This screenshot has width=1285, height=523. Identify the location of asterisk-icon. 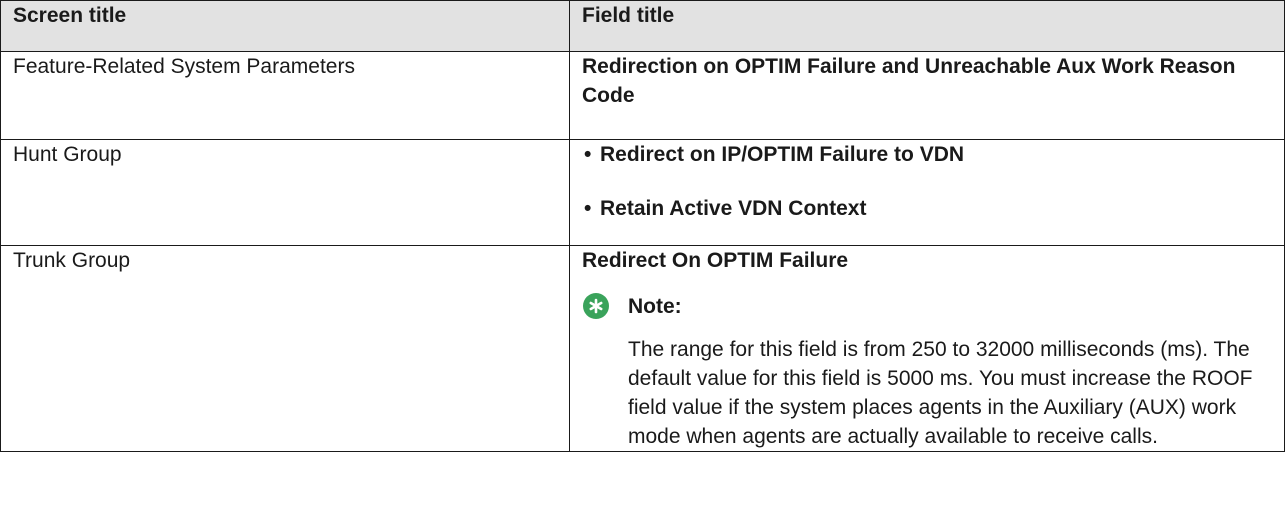
(596, 306).